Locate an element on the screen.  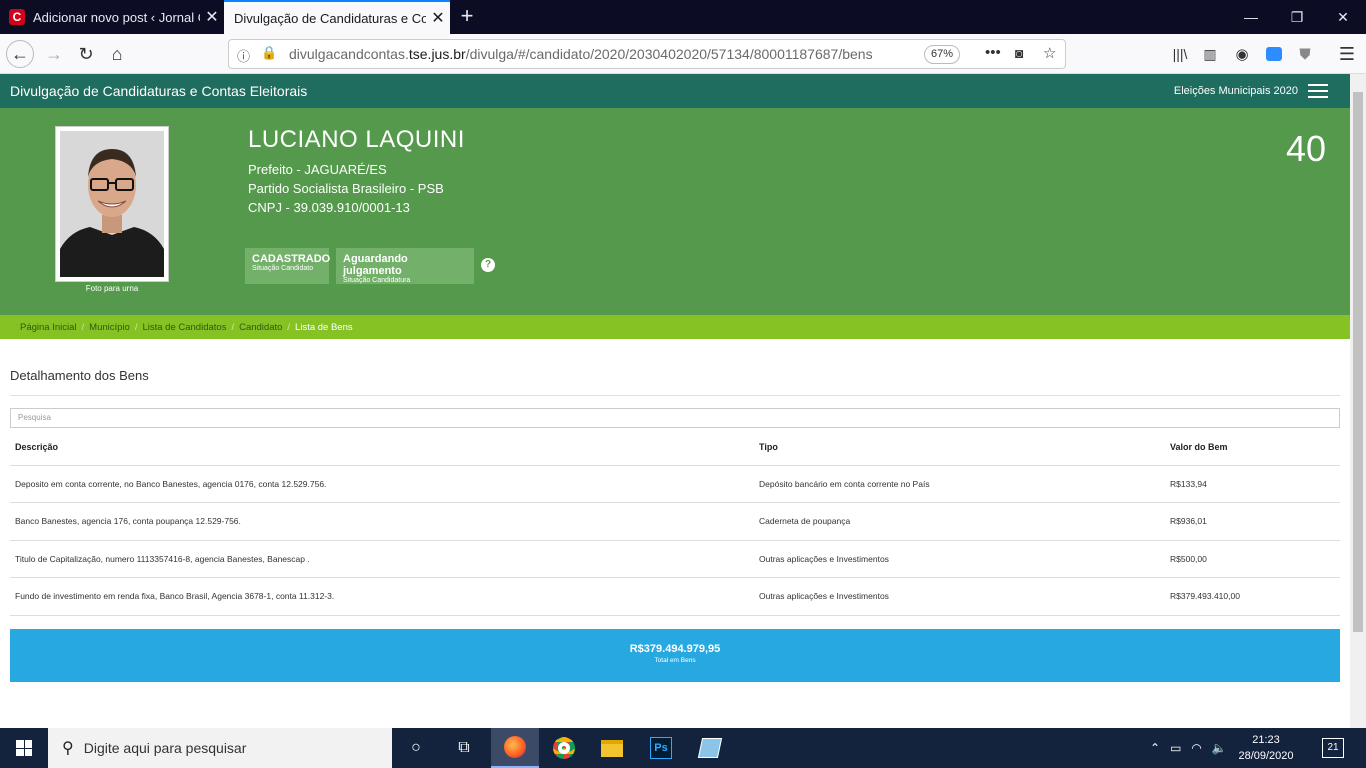
library-icon: |||\ is located at coordinates (1180, 54).